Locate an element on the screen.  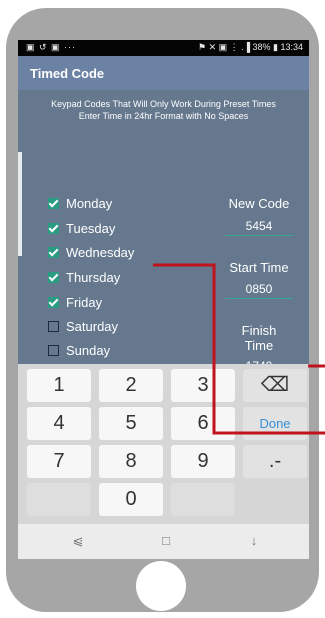
blank-key-left is located at coordinates (59, 499).